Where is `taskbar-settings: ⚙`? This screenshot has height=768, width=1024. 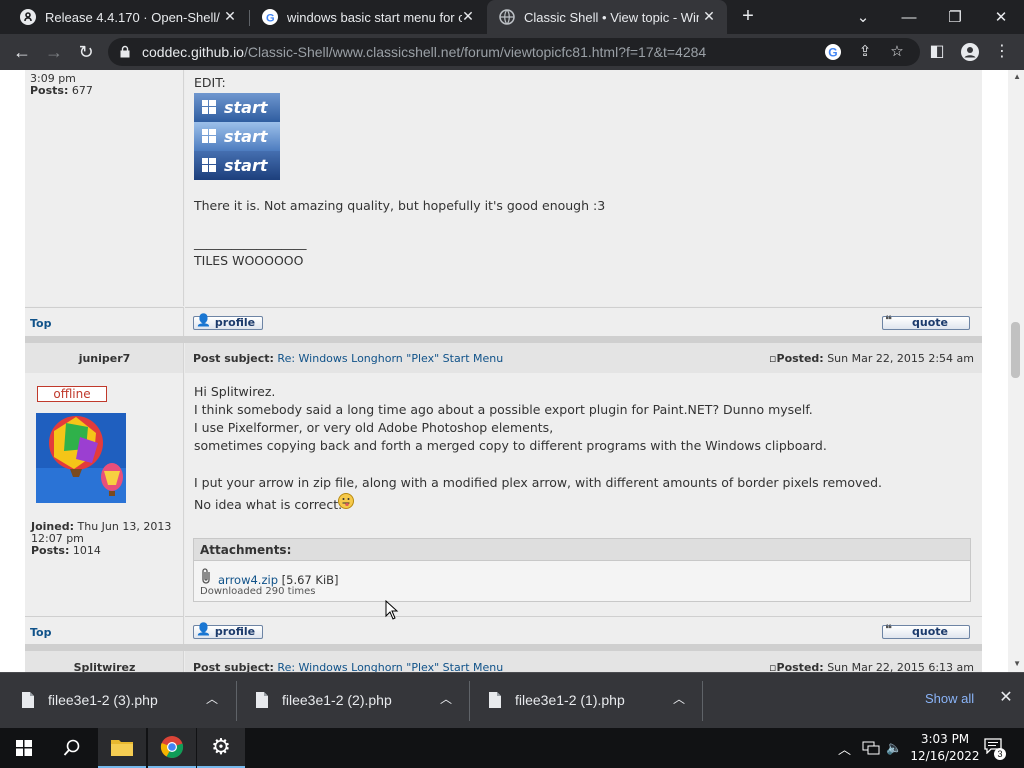
taskbar-settings: ⚙ is located at coordinates (221, 748).